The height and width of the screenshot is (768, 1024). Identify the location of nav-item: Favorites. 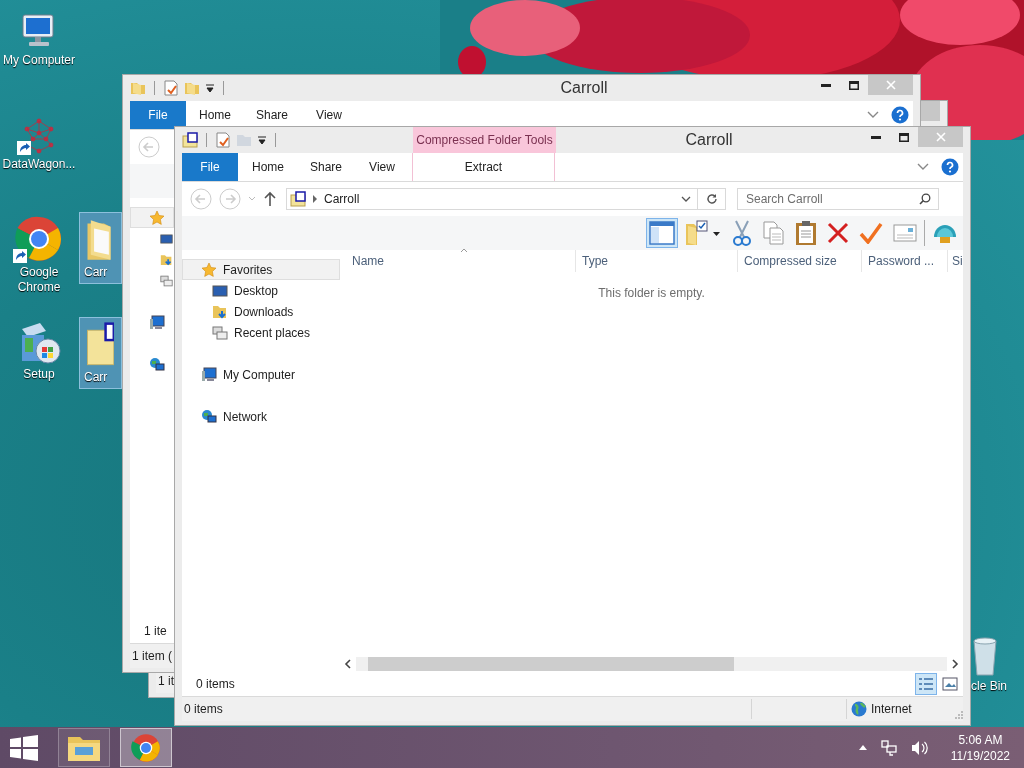
(261, 269).